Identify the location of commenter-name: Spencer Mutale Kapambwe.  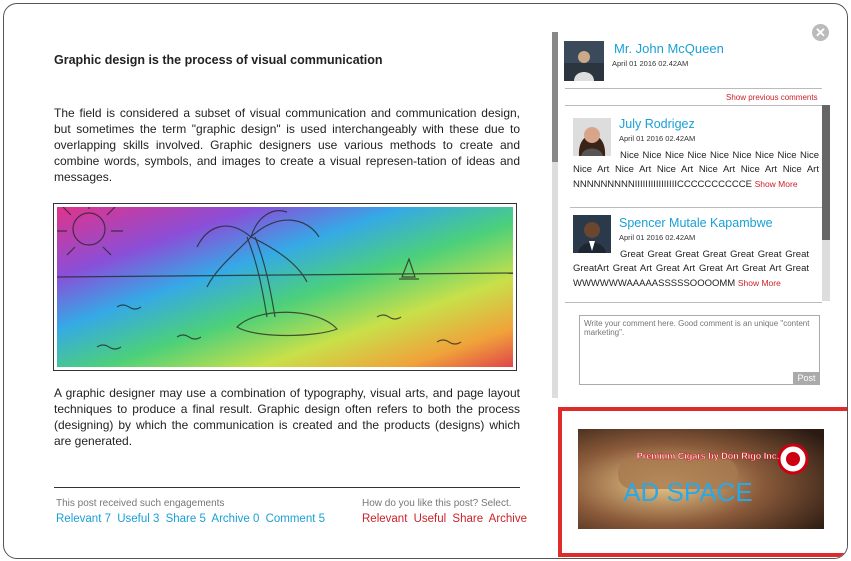
(696, 223).